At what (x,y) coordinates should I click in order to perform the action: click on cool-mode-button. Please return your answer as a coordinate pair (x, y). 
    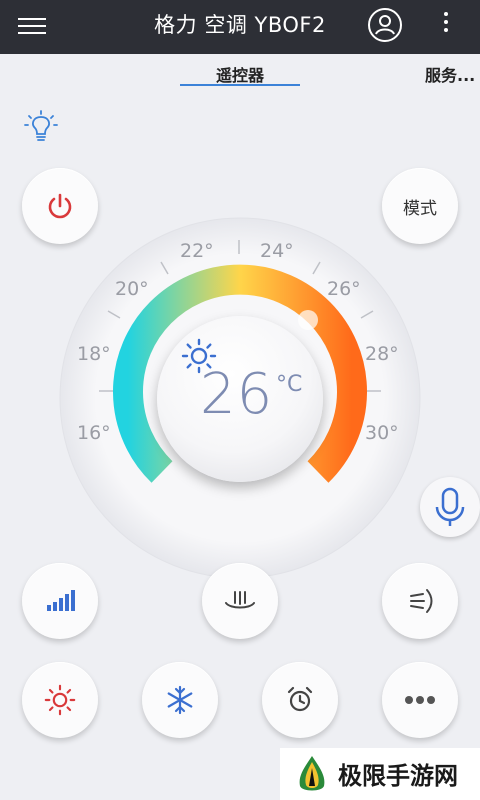
    Looking at the image, I should click on (180, 700).